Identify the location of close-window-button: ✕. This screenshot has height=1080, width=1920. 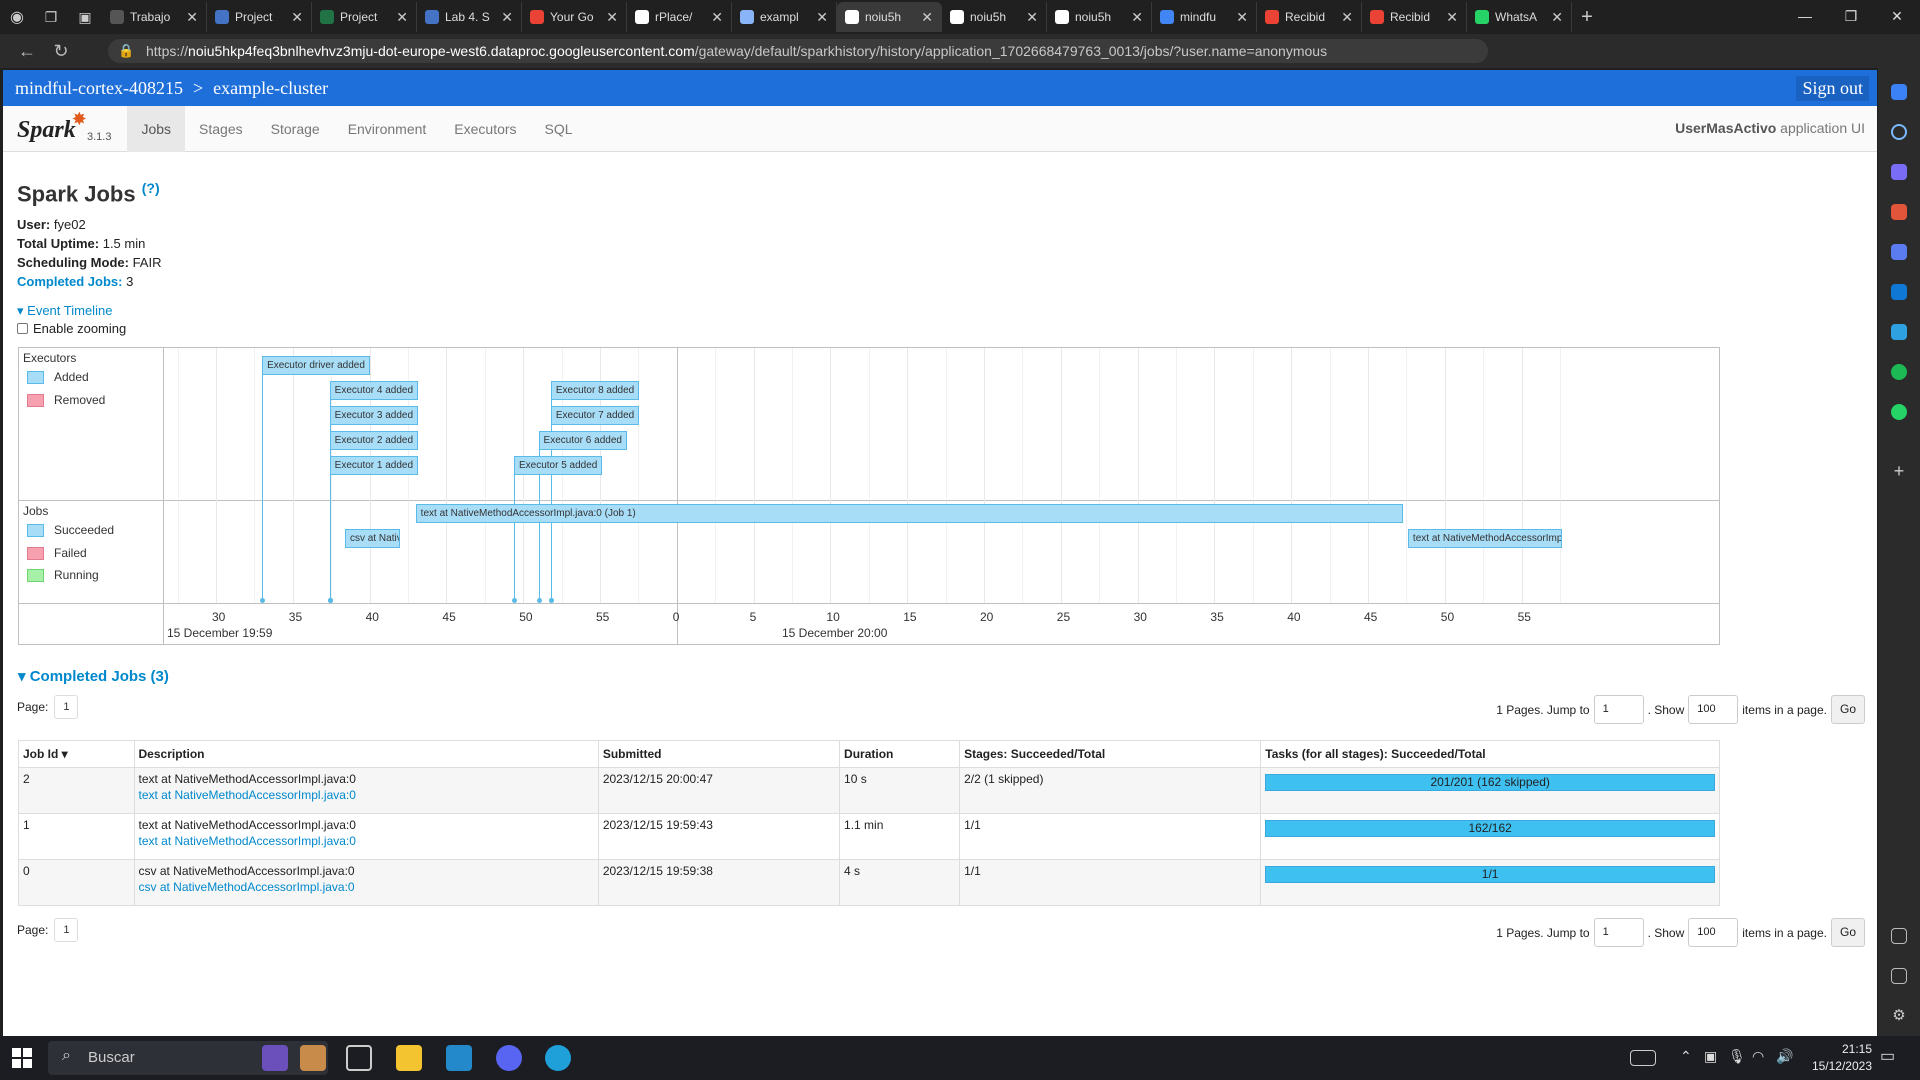
(1897, 17).